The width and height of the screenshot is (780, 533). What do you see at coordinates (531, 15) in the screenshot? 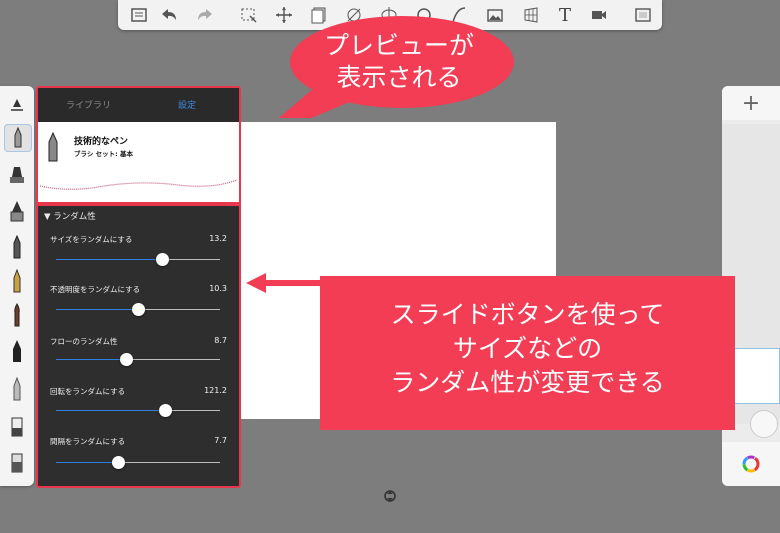
I see `perspective-icon` at bounding box center [531, 15].